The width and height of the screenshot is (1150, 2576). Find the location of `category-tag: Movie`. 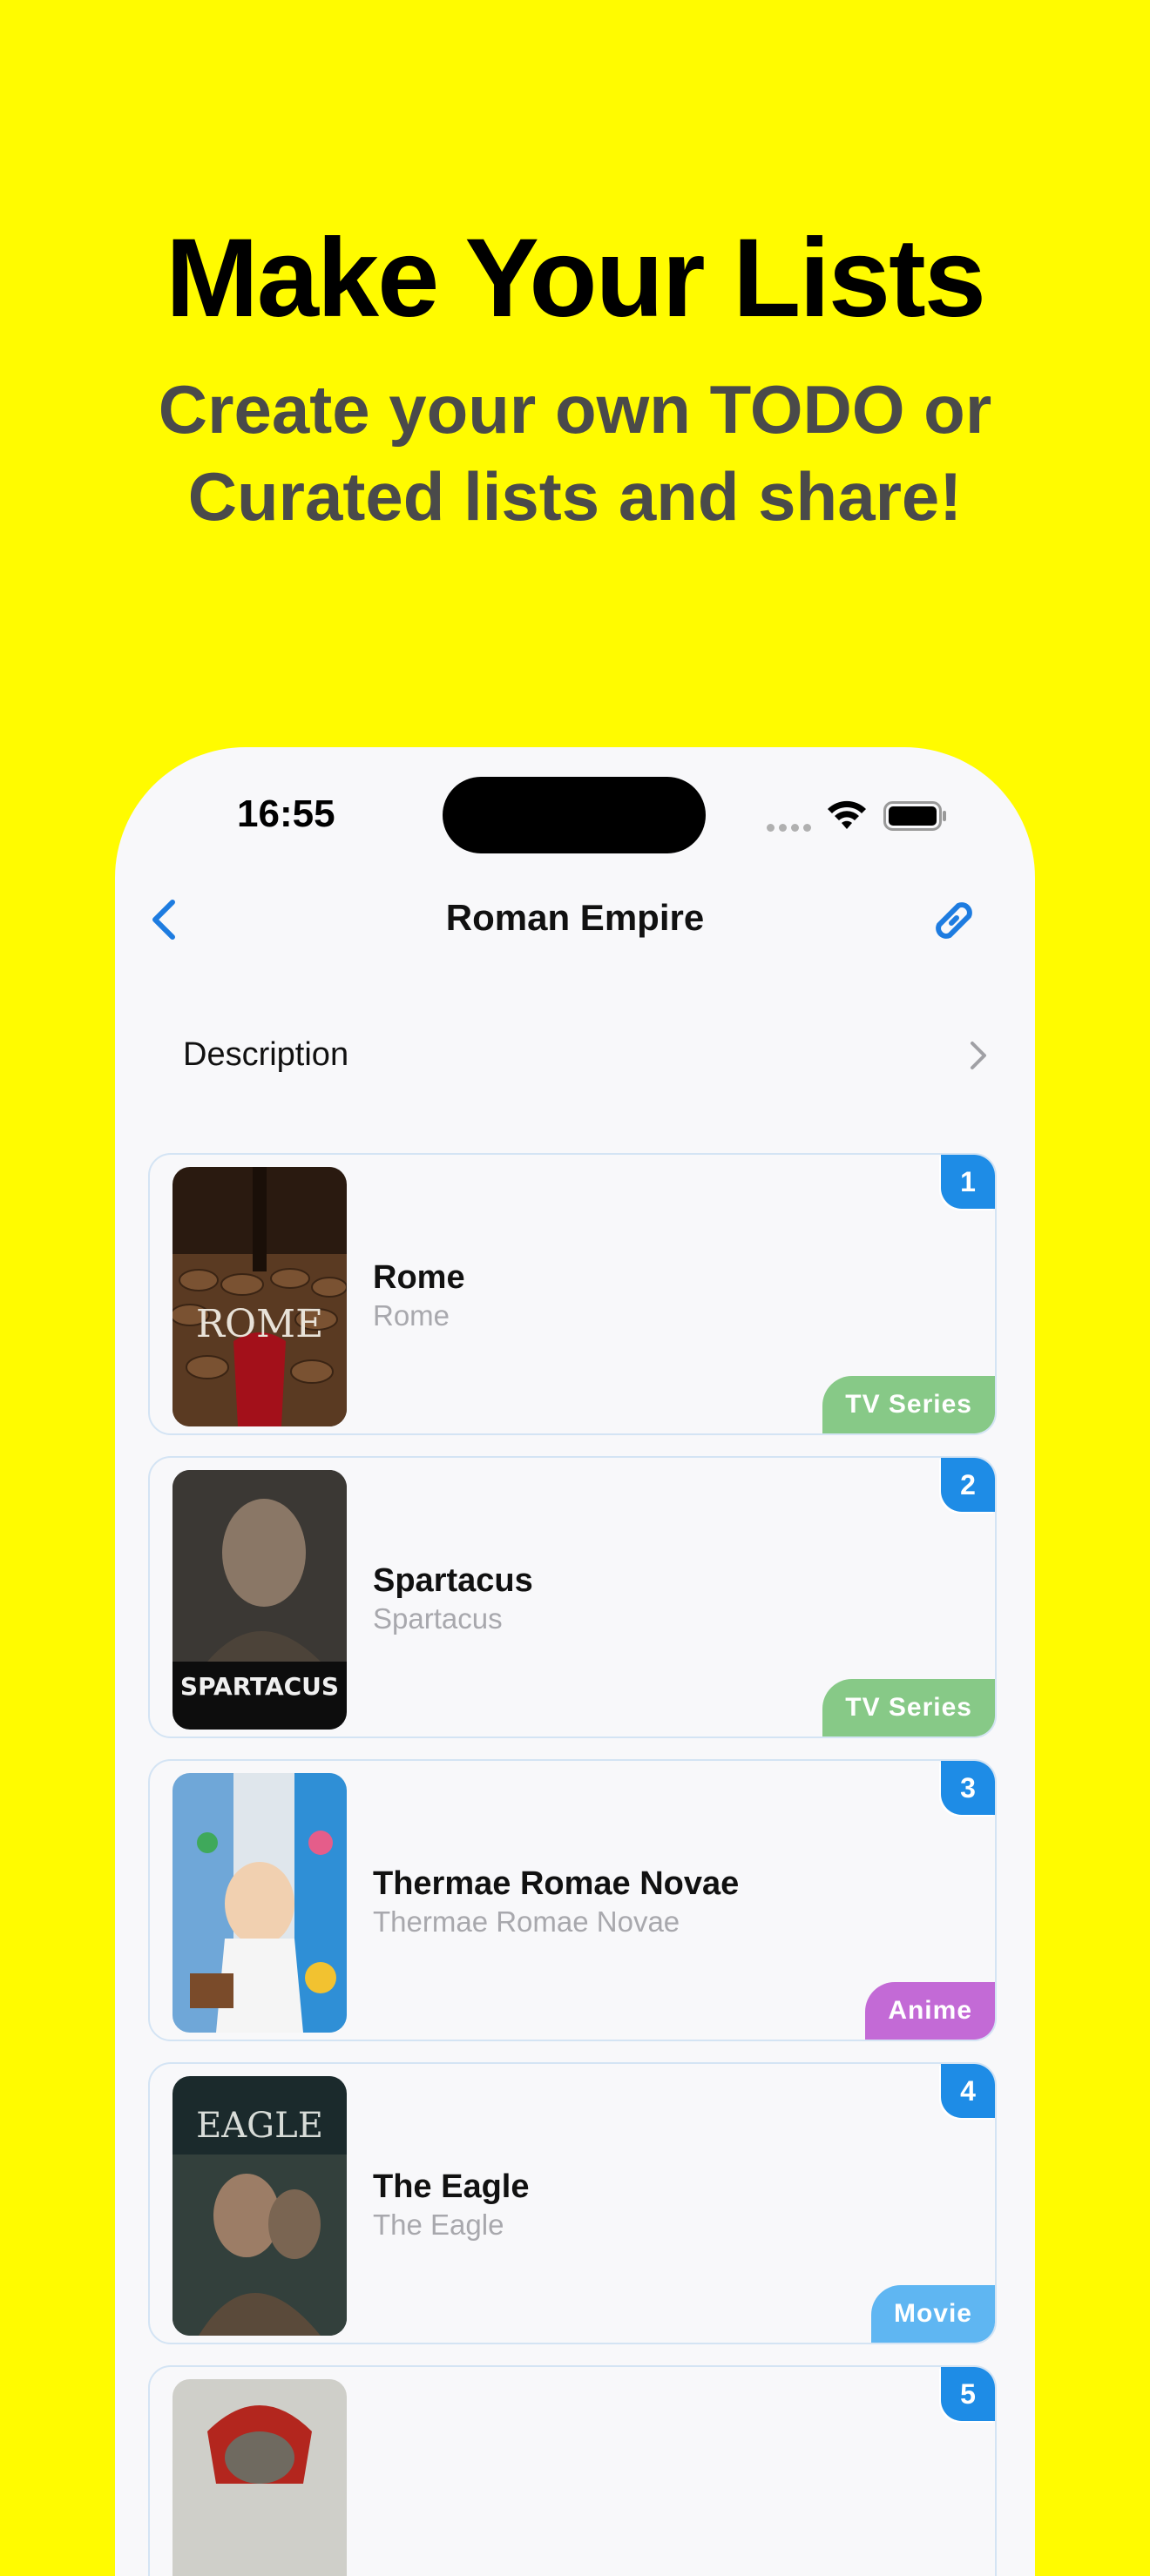

category-tag: Movie is located at coordinates (932, 2314).